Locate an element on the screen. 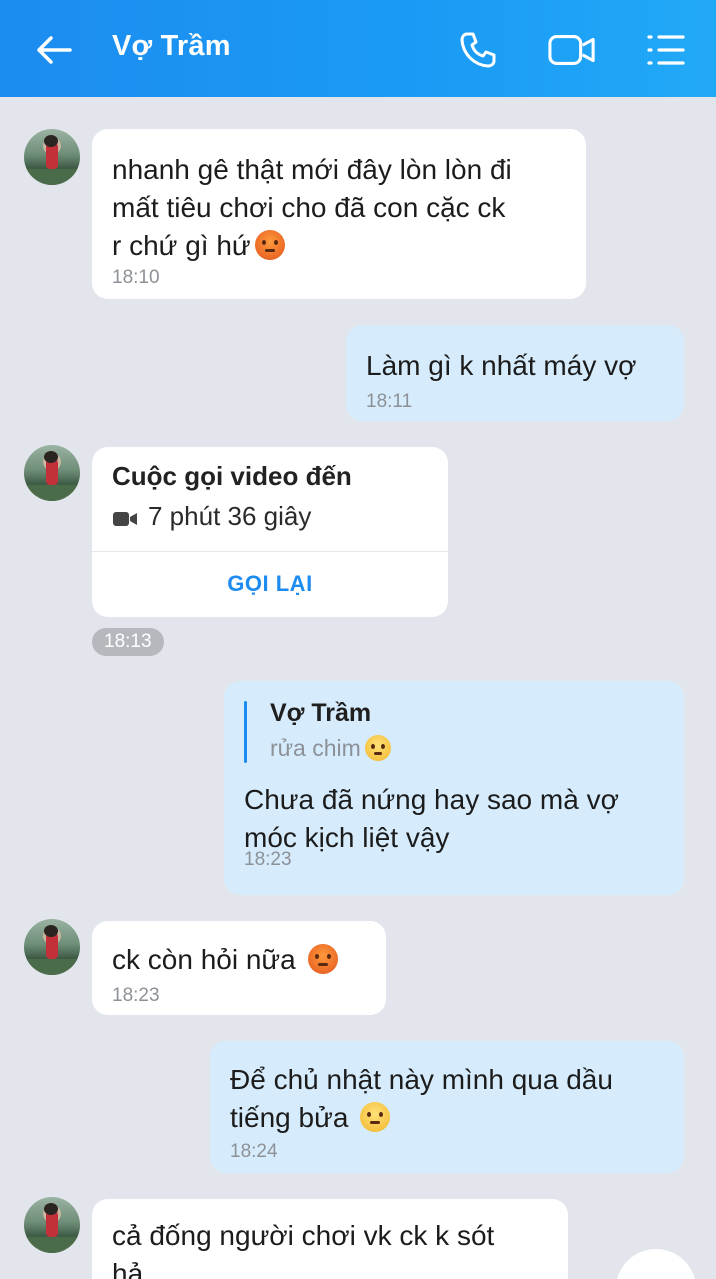  quoted-text: rửa chim is located at coordinates (315, 748).